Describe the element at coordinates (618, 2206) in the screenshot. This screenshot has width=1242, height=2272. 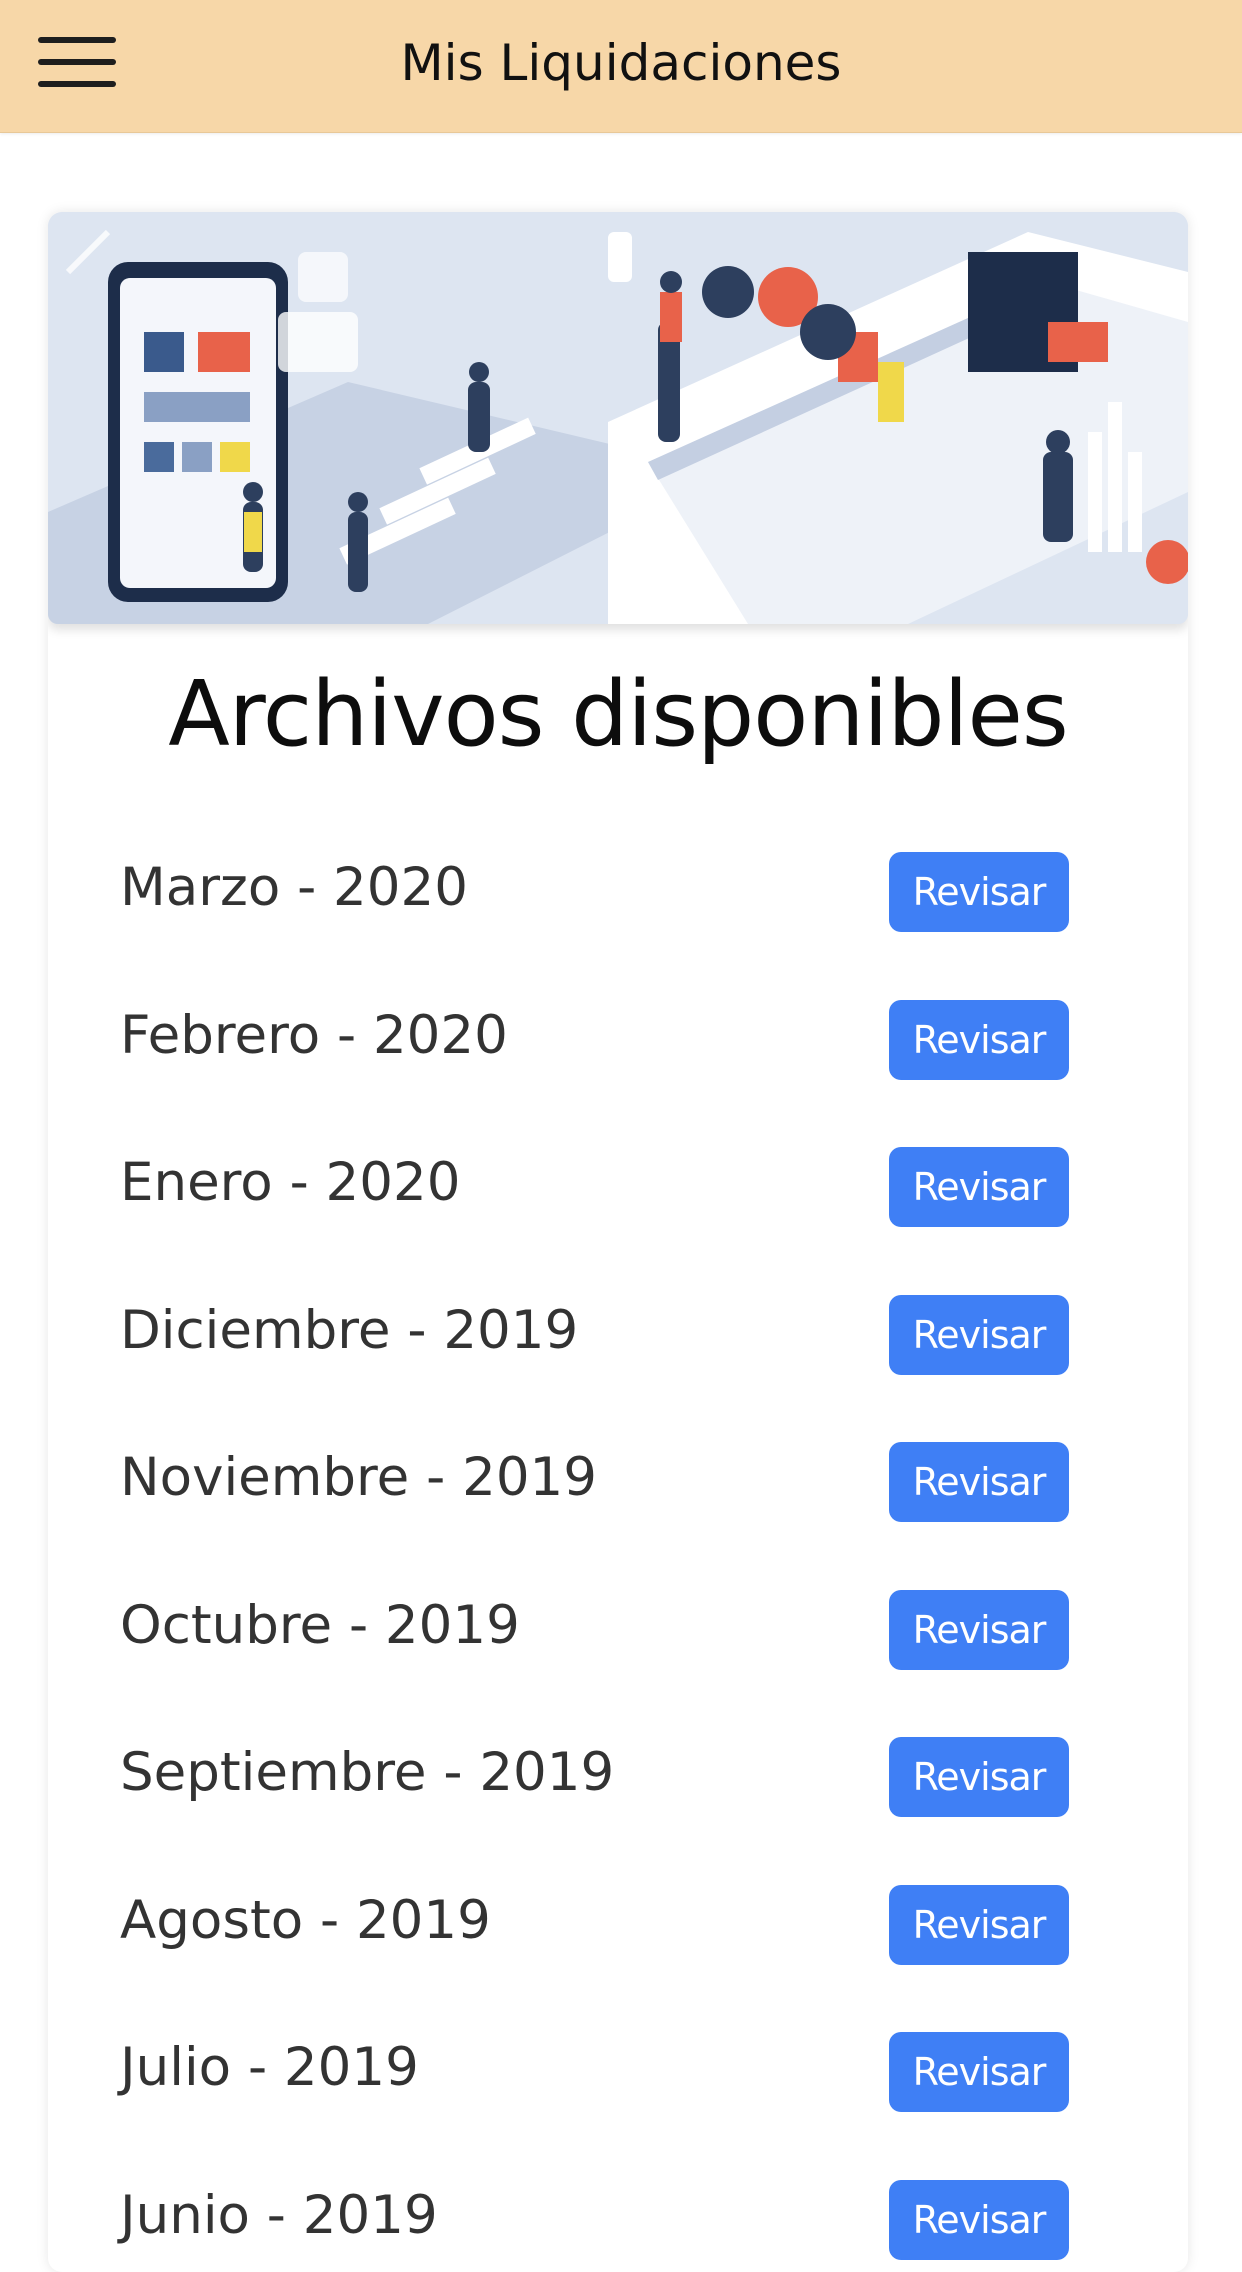
I see `list-item: Junio - 2019 Revisar` at that location.